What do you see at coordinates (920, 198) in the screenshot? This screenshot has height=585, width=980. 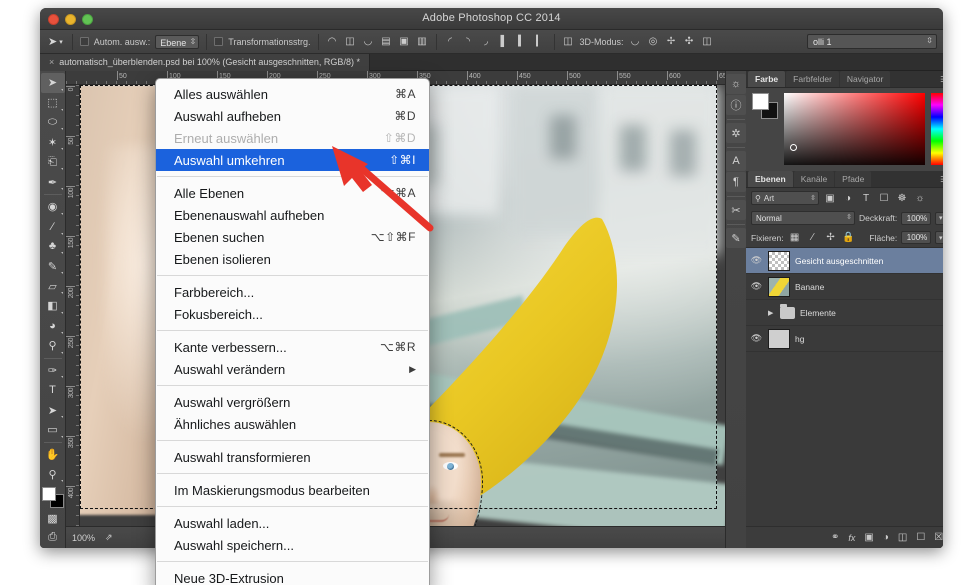 I see `filter-toggle-icon: ☼` at bounding box center [920, 198].